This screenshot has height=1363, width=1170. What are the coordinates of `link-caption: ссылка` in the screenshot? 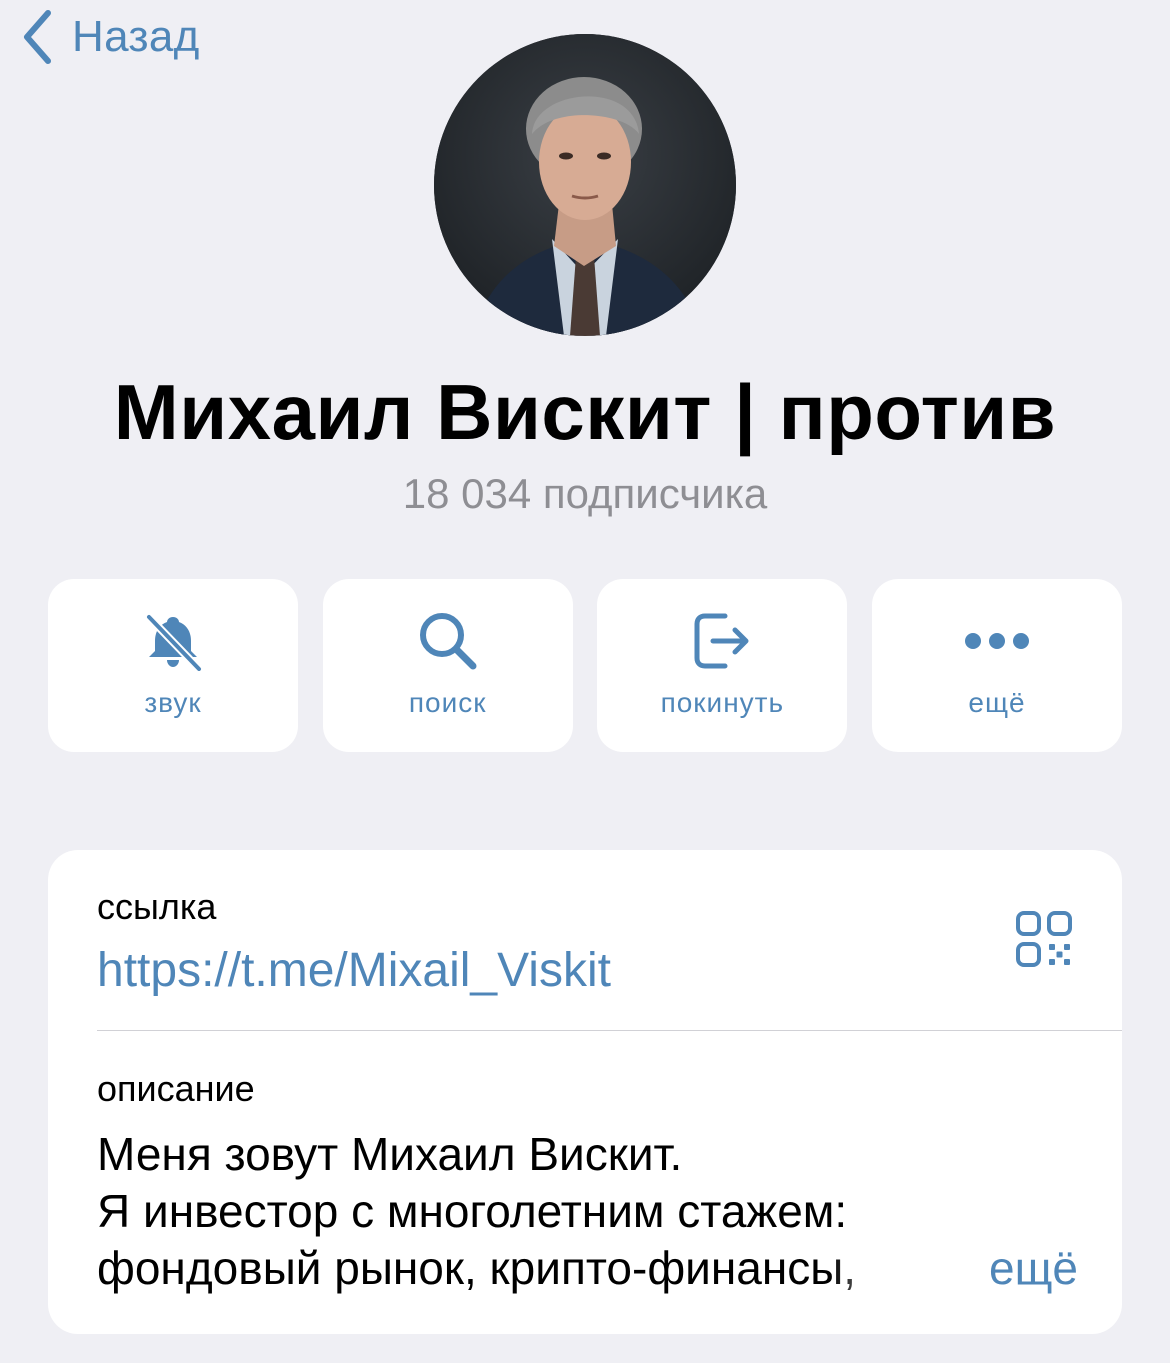 It's located at (157, 906).